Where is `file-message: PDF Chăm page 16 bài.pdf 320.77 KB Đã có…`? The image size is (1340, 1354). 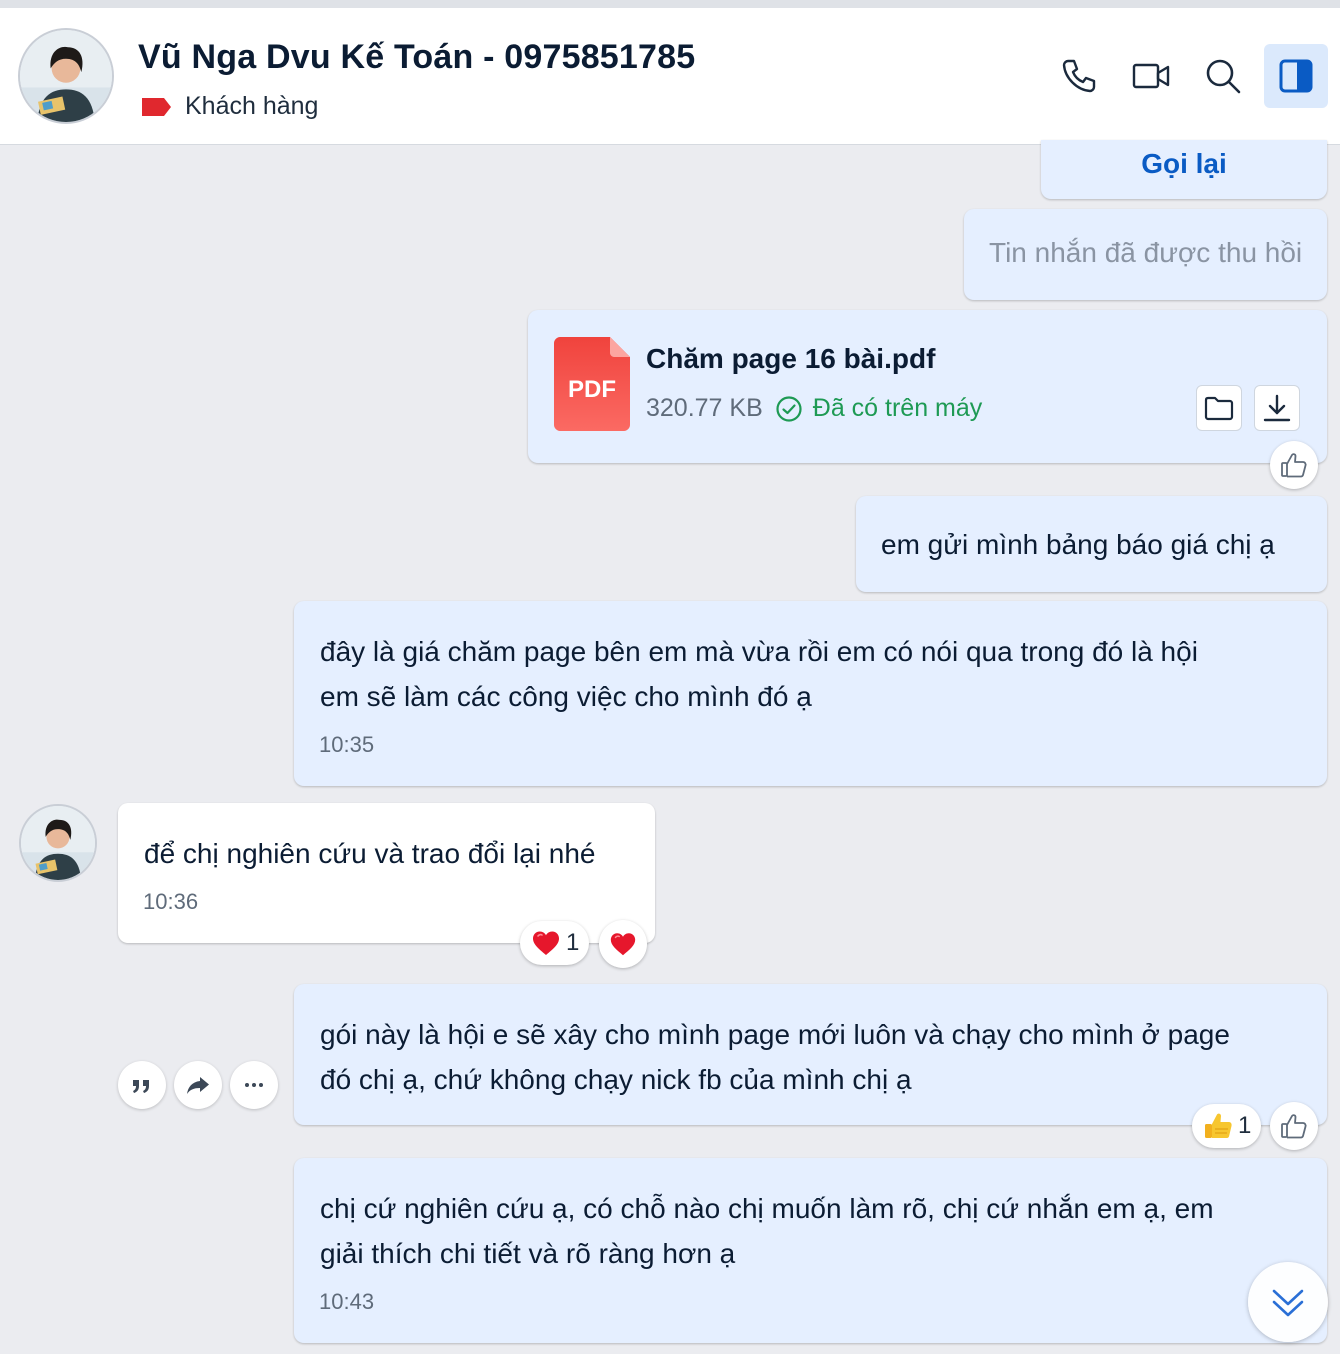
file-message: PDF Chăm page 16 bài.pdf 320.77 KB Đã có… is located at coordinates (927, 386).